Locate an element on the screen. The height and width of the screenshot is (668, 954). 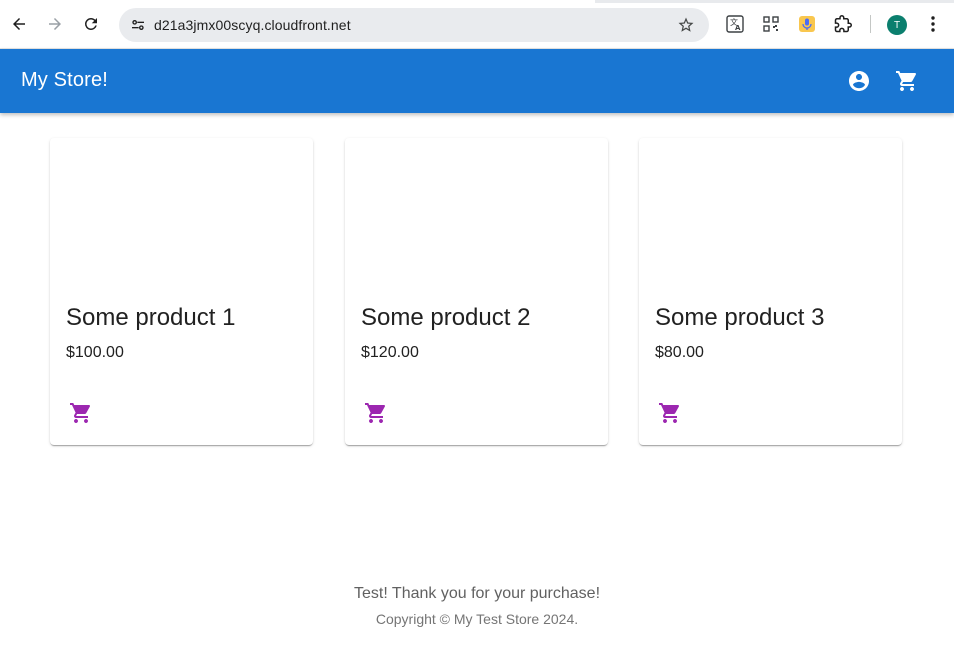
qr-extension-icon is located at coordinates (771, 24).